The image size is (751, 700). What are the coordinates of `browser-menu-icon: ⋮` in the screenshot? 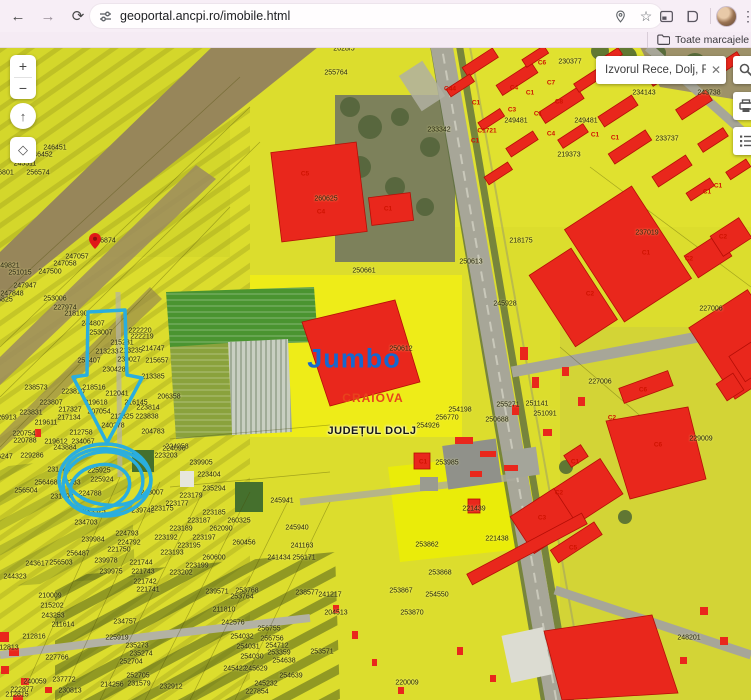 It's located at (746, 16).